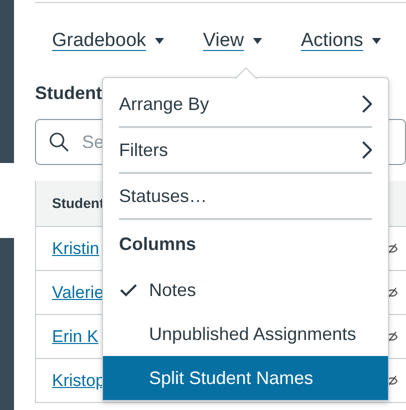  Describe the element at coordinates (68, 93) in the screenshot. I see `section-heading: Student` at that location.